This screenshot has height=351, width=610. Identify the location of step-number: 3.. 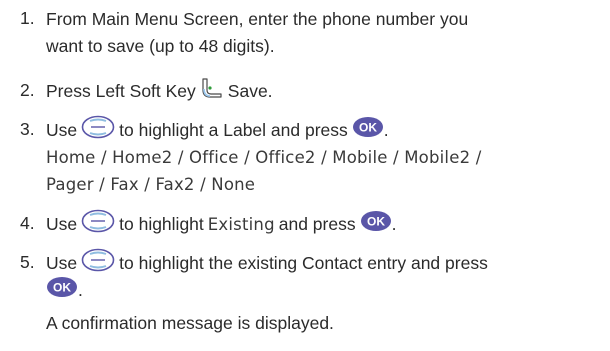
(27, 129).